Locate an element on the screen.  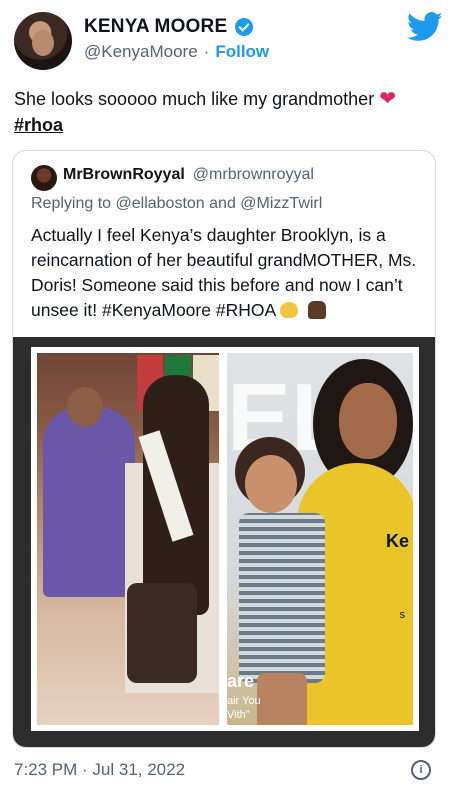
magazine-cover-line1: air You is located at coordinates (244, 701).